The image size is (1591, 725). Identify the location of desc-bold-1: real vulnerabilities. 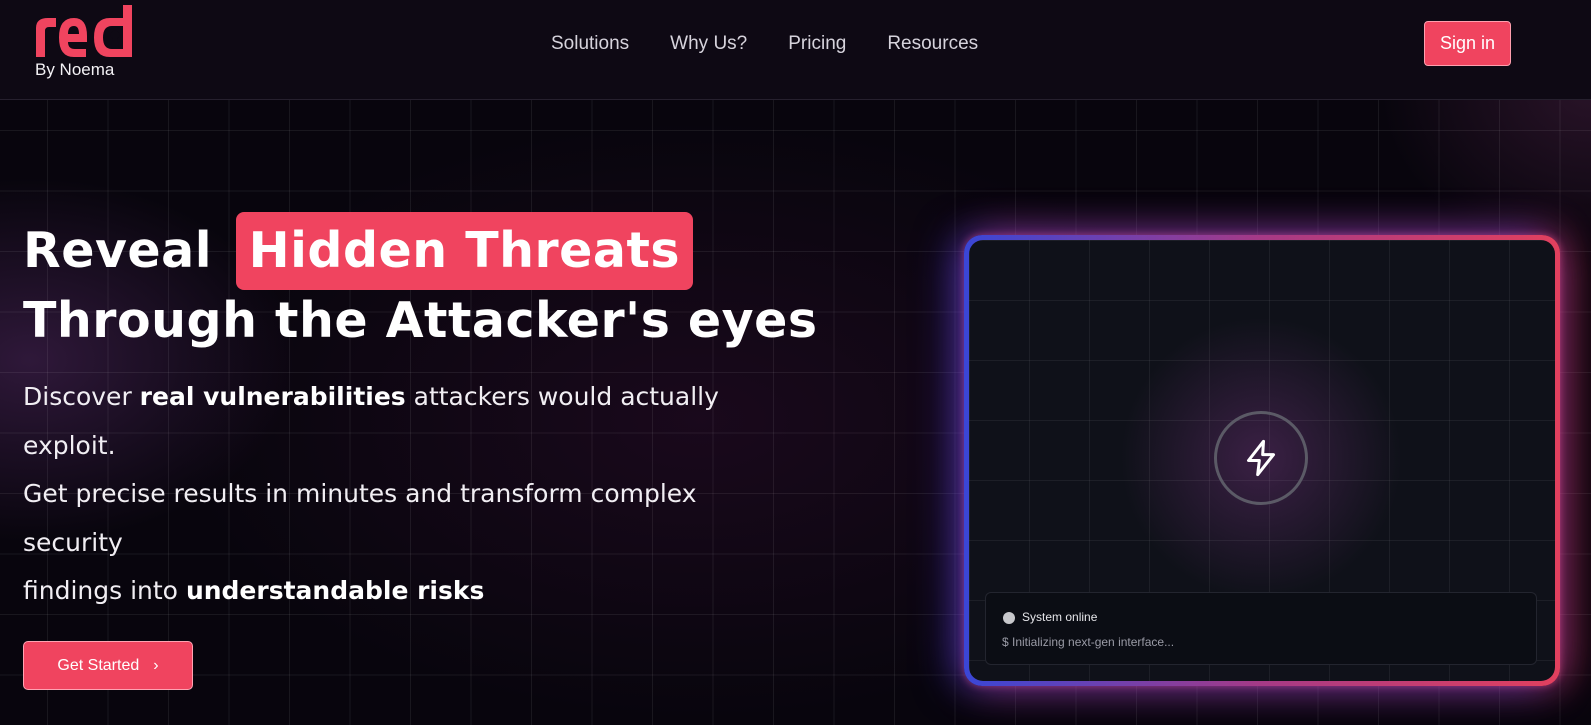
(272, 396).